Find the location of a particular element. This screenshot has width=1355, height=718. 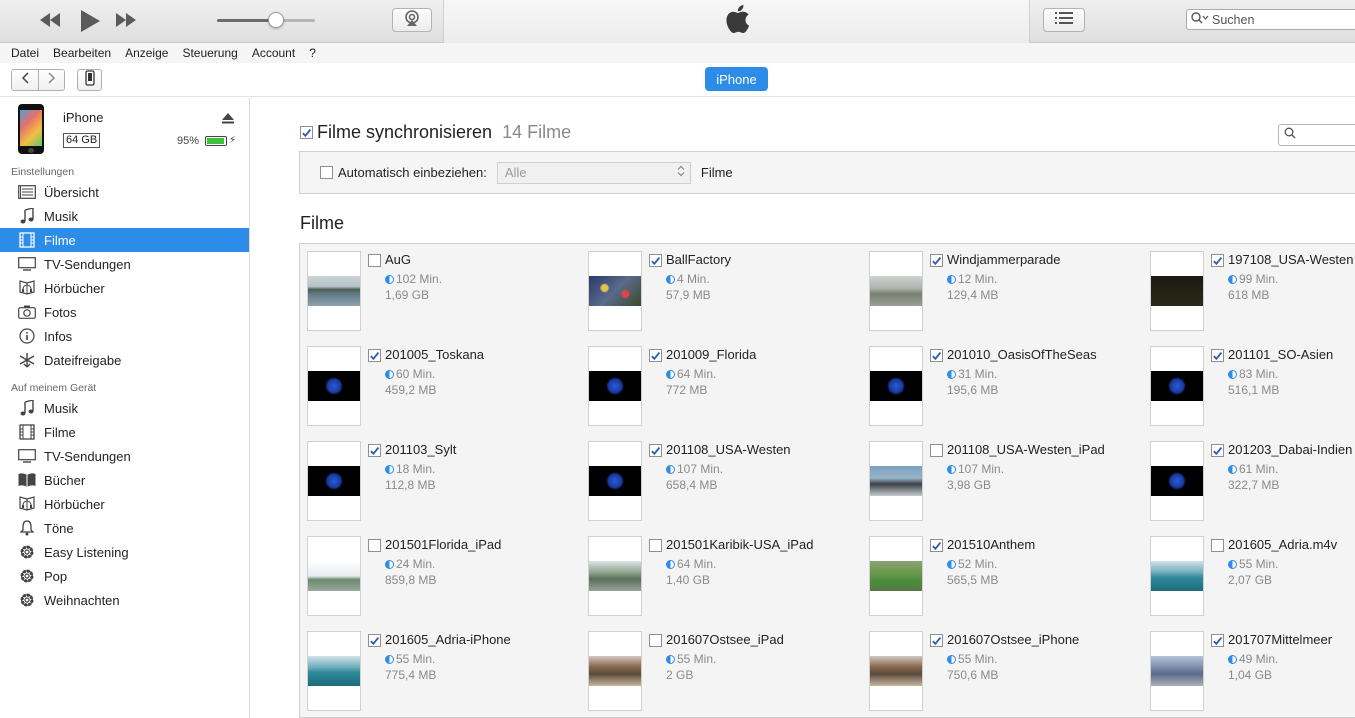

auto-include-select: Alle is located at coordinates (593, 172).